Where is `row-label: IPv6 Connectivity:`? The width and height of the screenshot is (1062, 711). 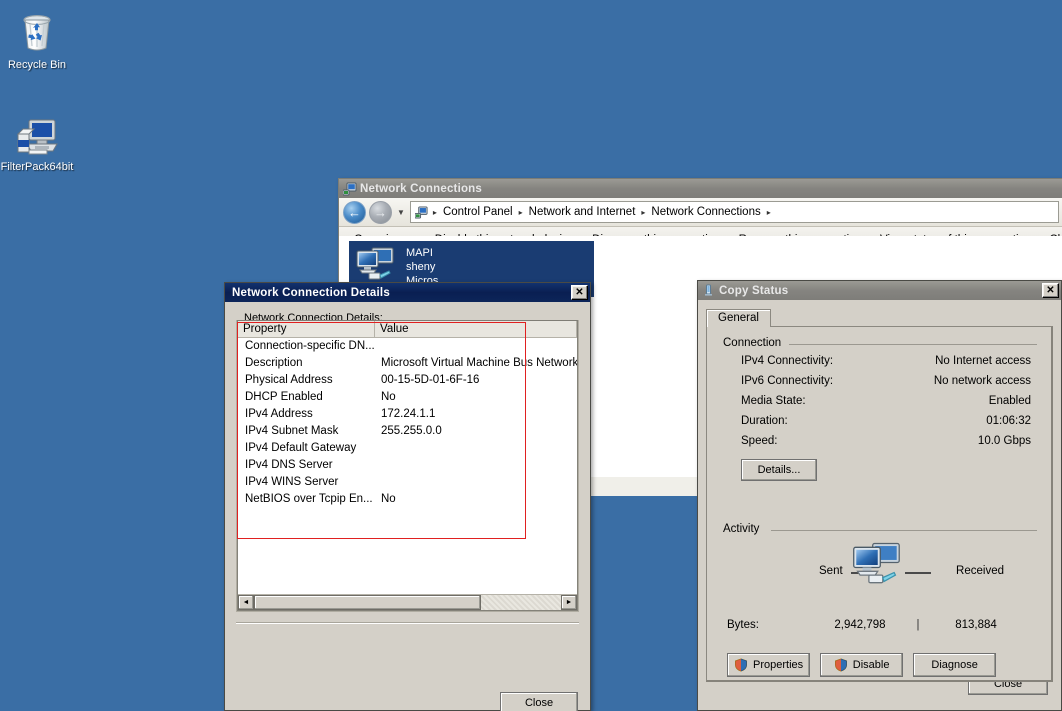
row-label: IPv6 Connectivity: is located at coordinates (787, 381).